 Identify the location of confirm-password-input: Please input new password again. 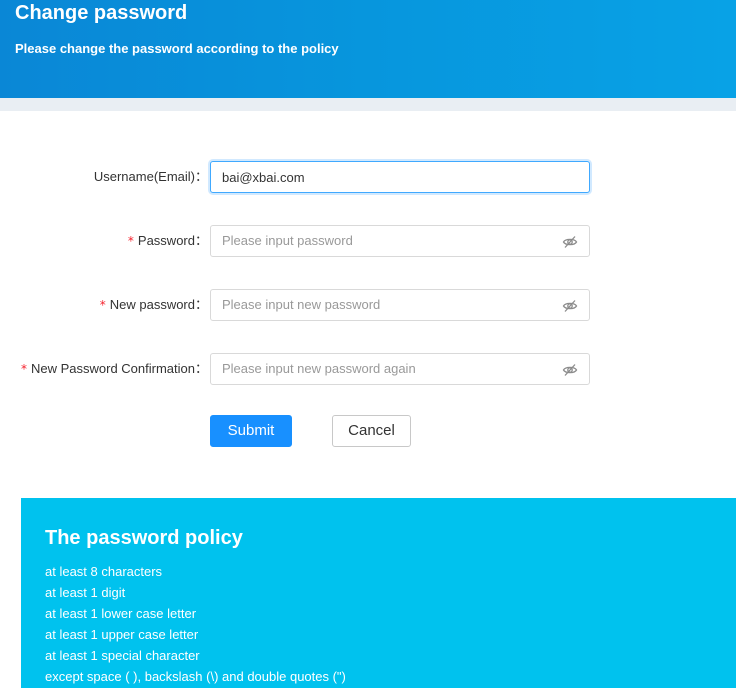
(400, 369).